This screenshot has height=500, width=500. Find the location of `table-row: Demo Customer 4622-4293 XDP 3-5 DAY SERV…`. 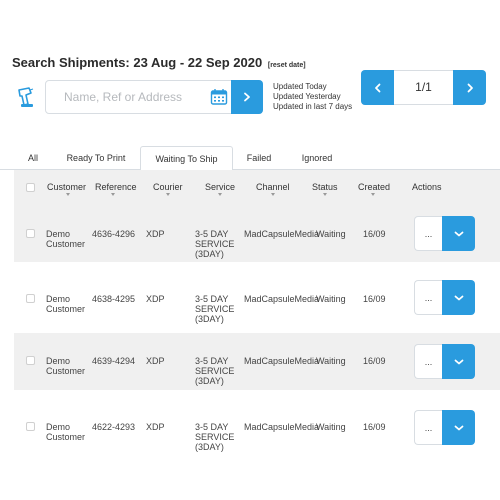

table-row: Demo Customer 4622-4293 XDP 3-5 DAY SERV… is located at coordinates (257, 425).